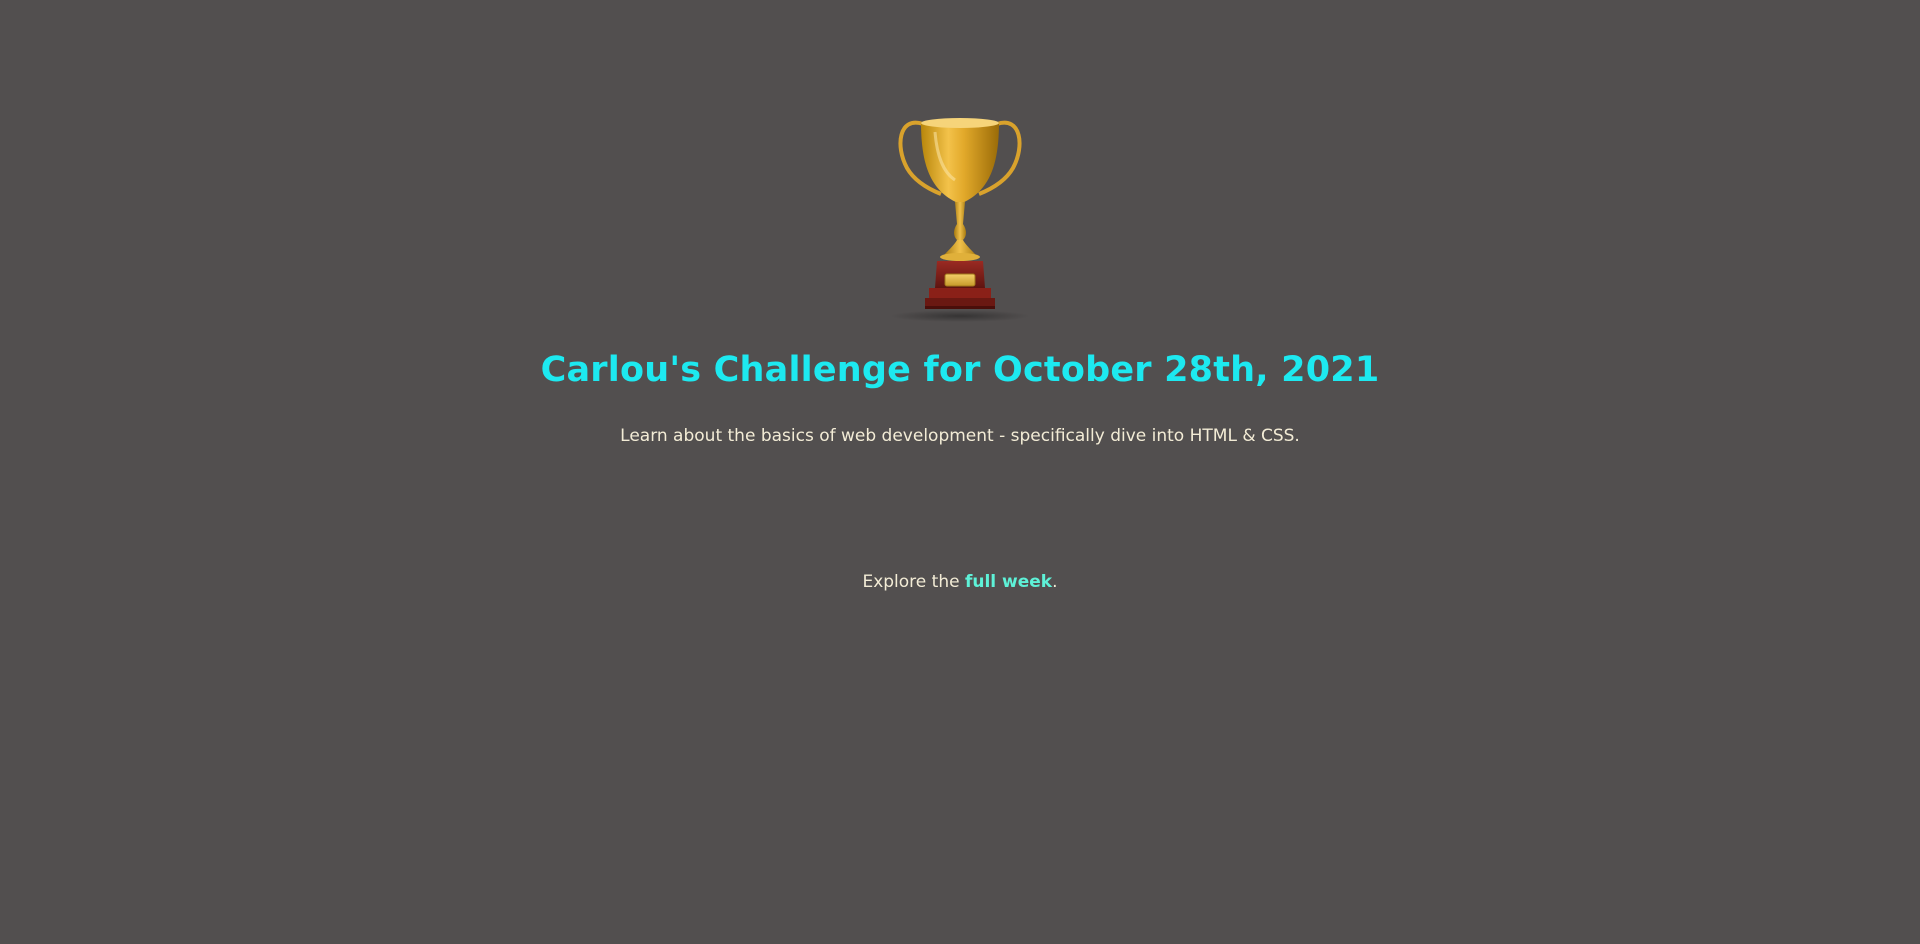 The width and height of the screenshot is (1920, 944). I want to click on explore-prefix: Explore the, so click(913, 582).